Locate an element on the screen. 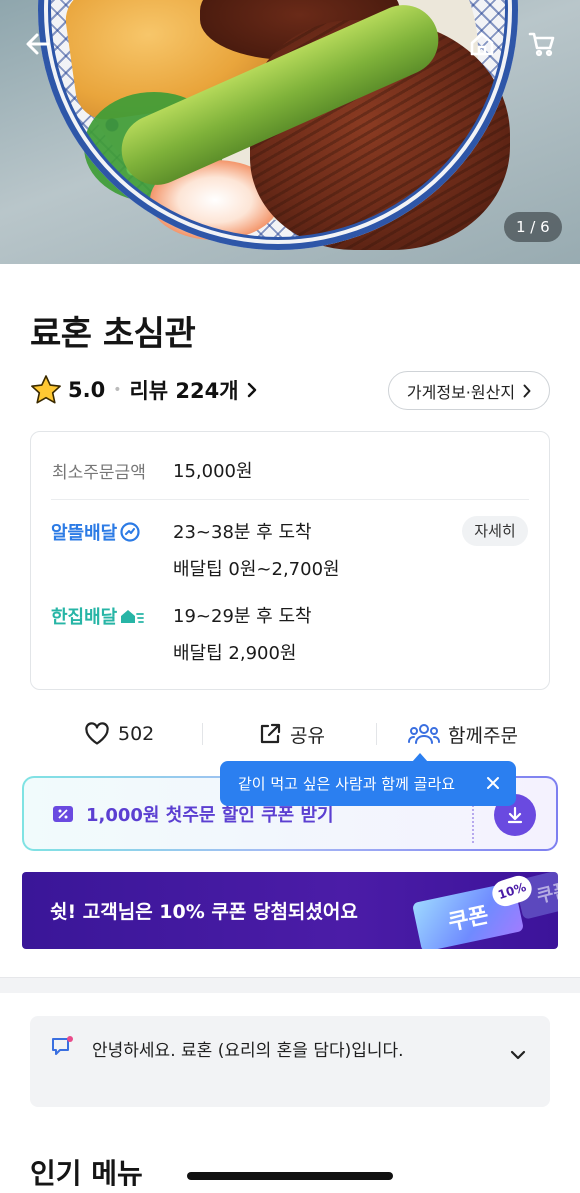 The height and width of the screenshot is (1193, 580). store-name: 료혼 초심관 is located at coordinates (113, 334).